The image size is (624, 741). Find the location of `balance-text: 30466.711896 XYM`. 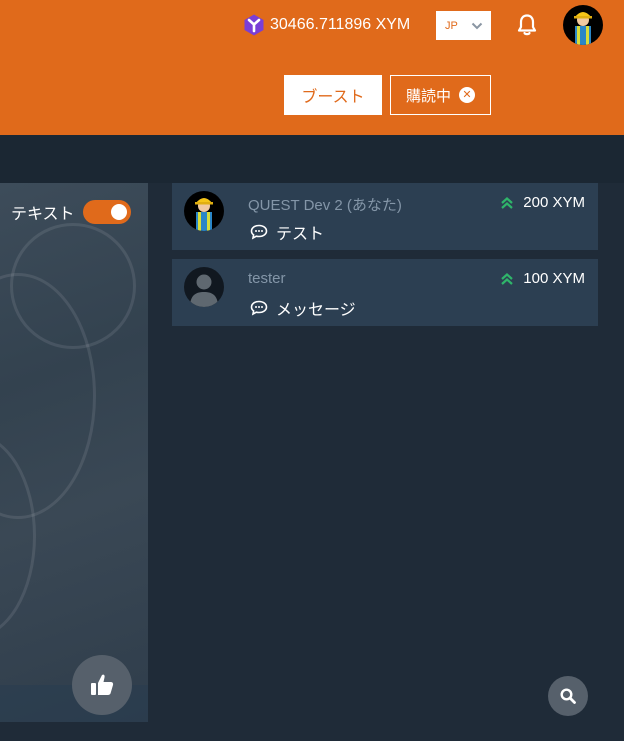

balance-text: 30466.711896 XYM is located at coordinates (340, 24).